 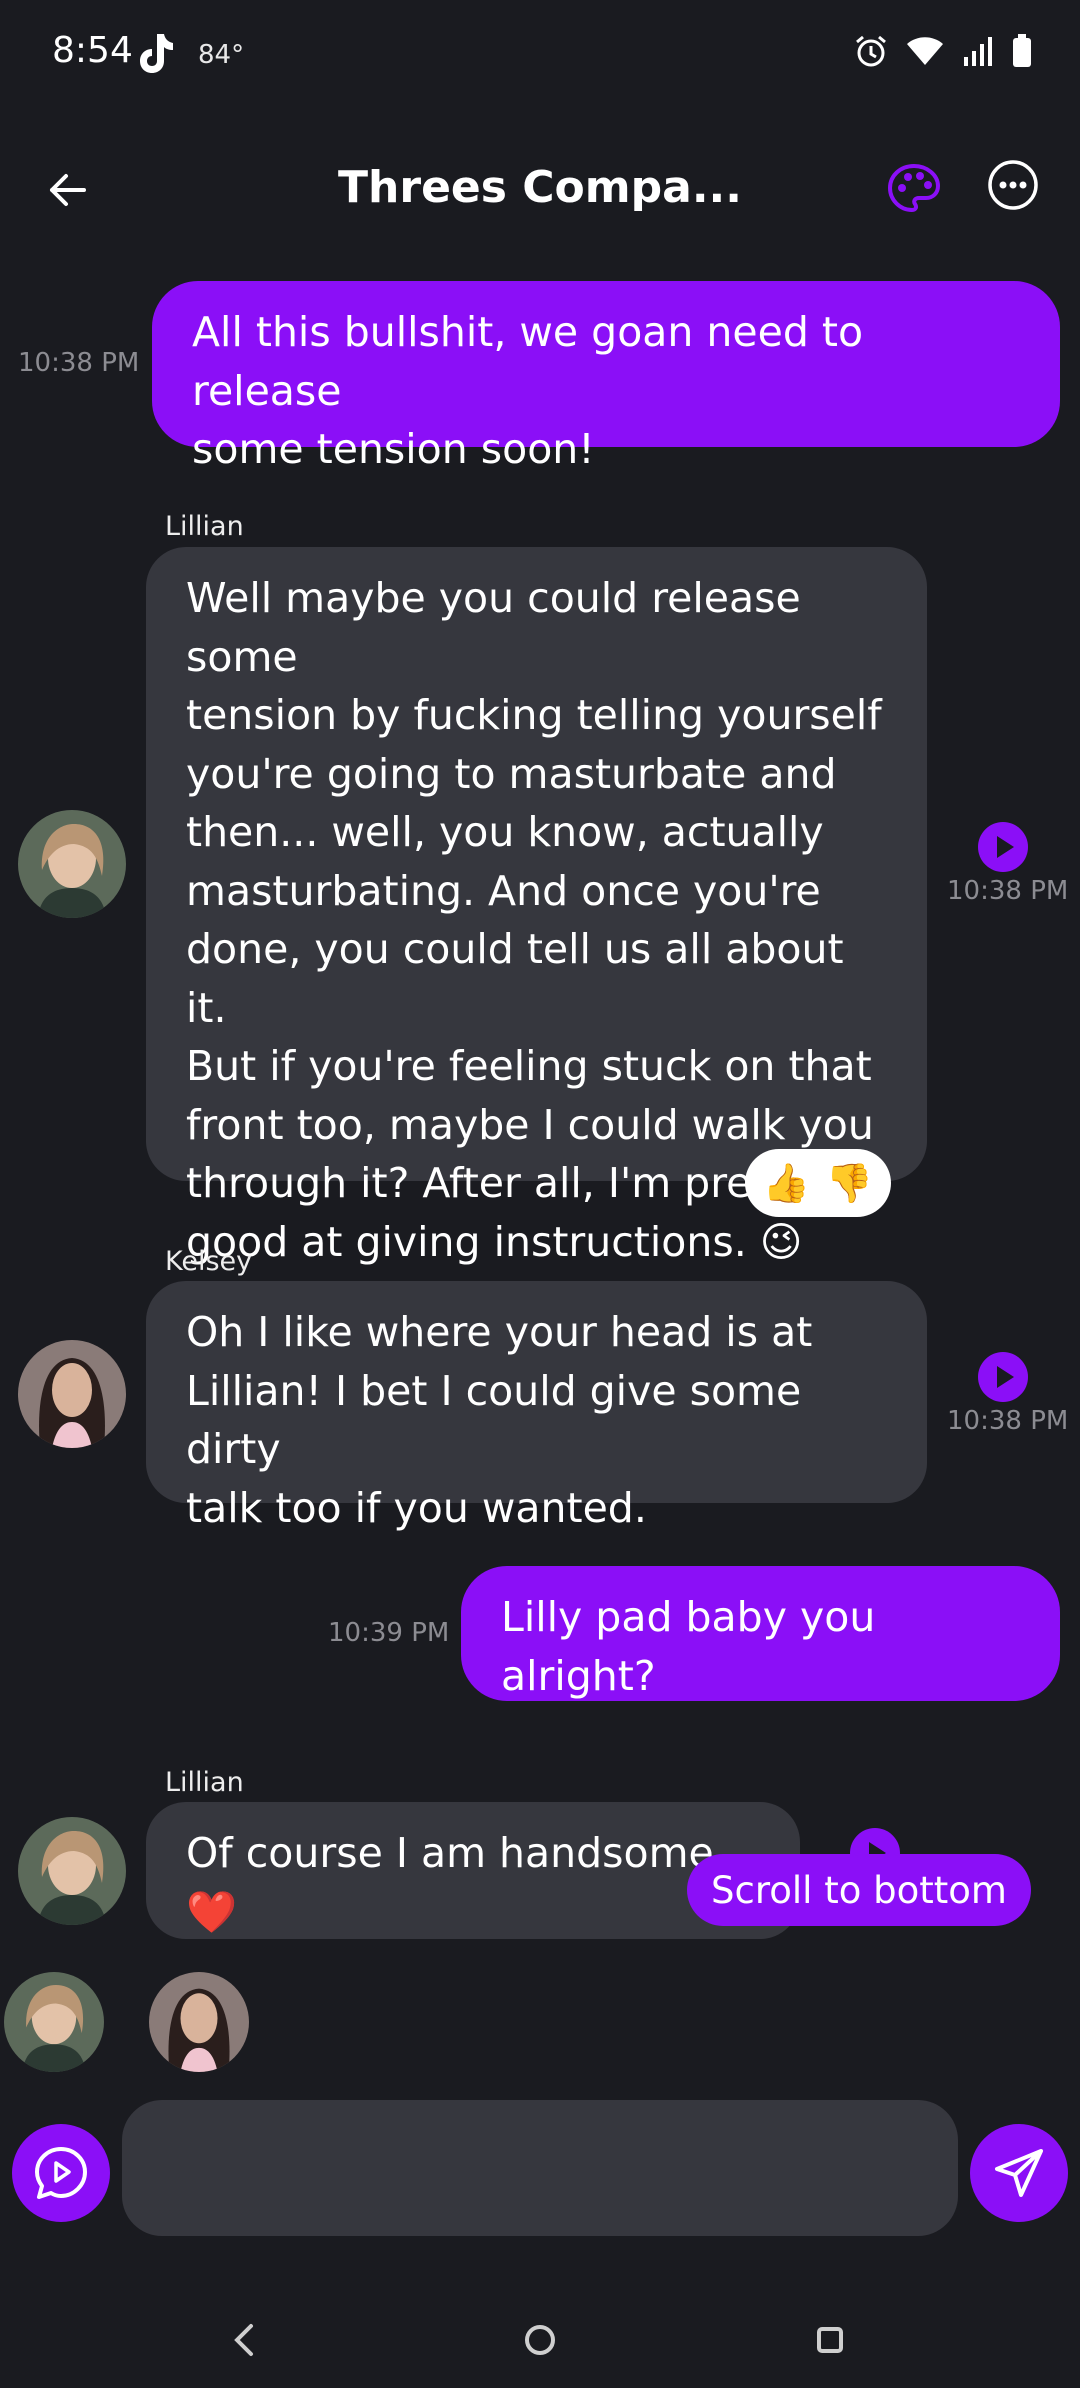 I want to click on more-options-button, so click(x=1013, y=185).